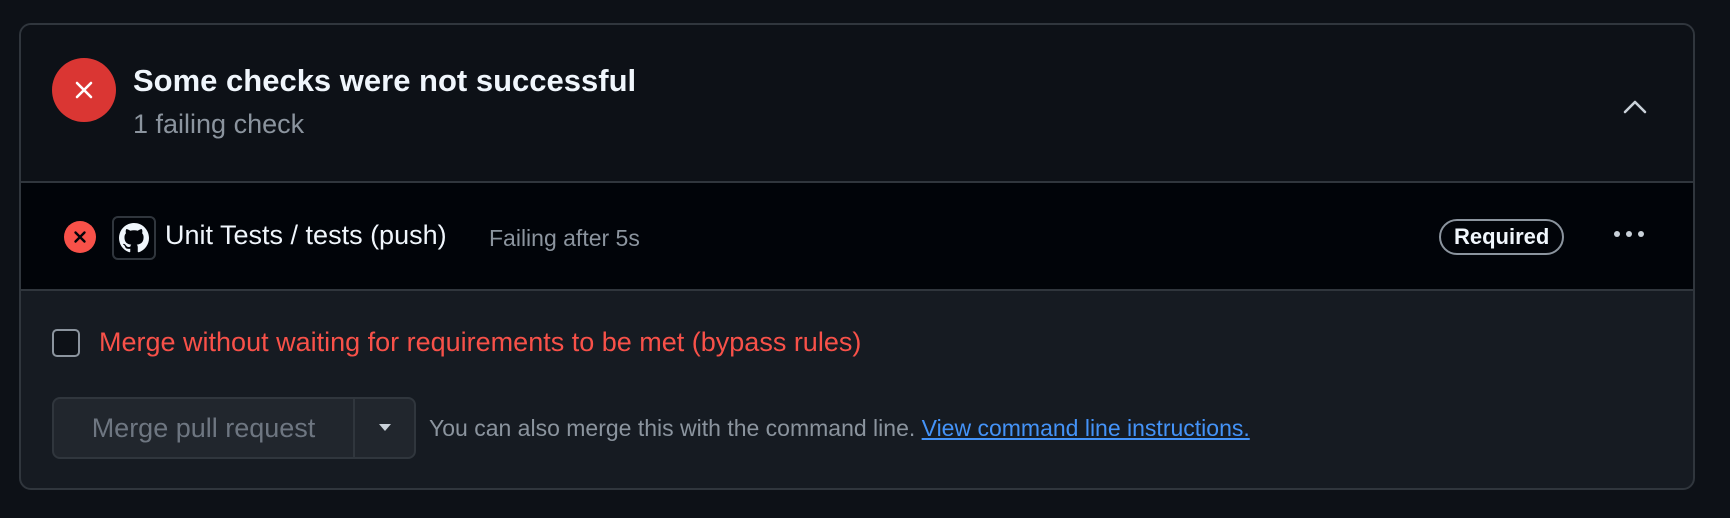  What do you see at coordinates (1629, 234) in the screenshot?
I see `check-run-more-button` at bounding box center [1629, 234].